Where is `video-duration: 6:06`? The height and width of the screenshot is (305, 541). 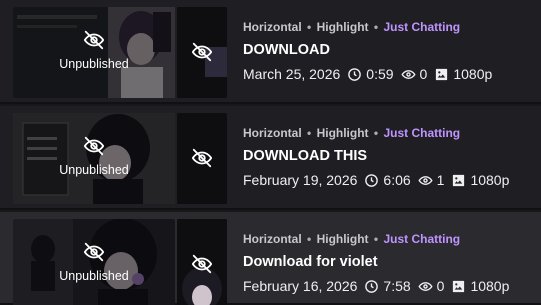 video-duration: 6:06 is located at coordinates (397, 180).